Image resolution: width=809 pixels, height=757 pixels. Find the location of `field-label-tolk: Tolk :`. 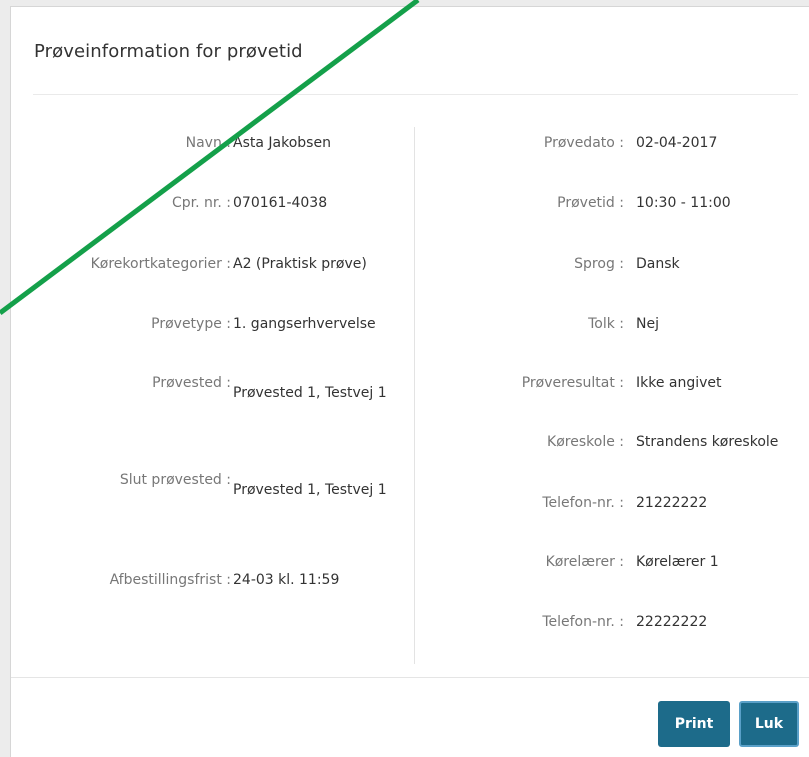

field-label-tolk: Tolk : is located at coordinates (606, 324).